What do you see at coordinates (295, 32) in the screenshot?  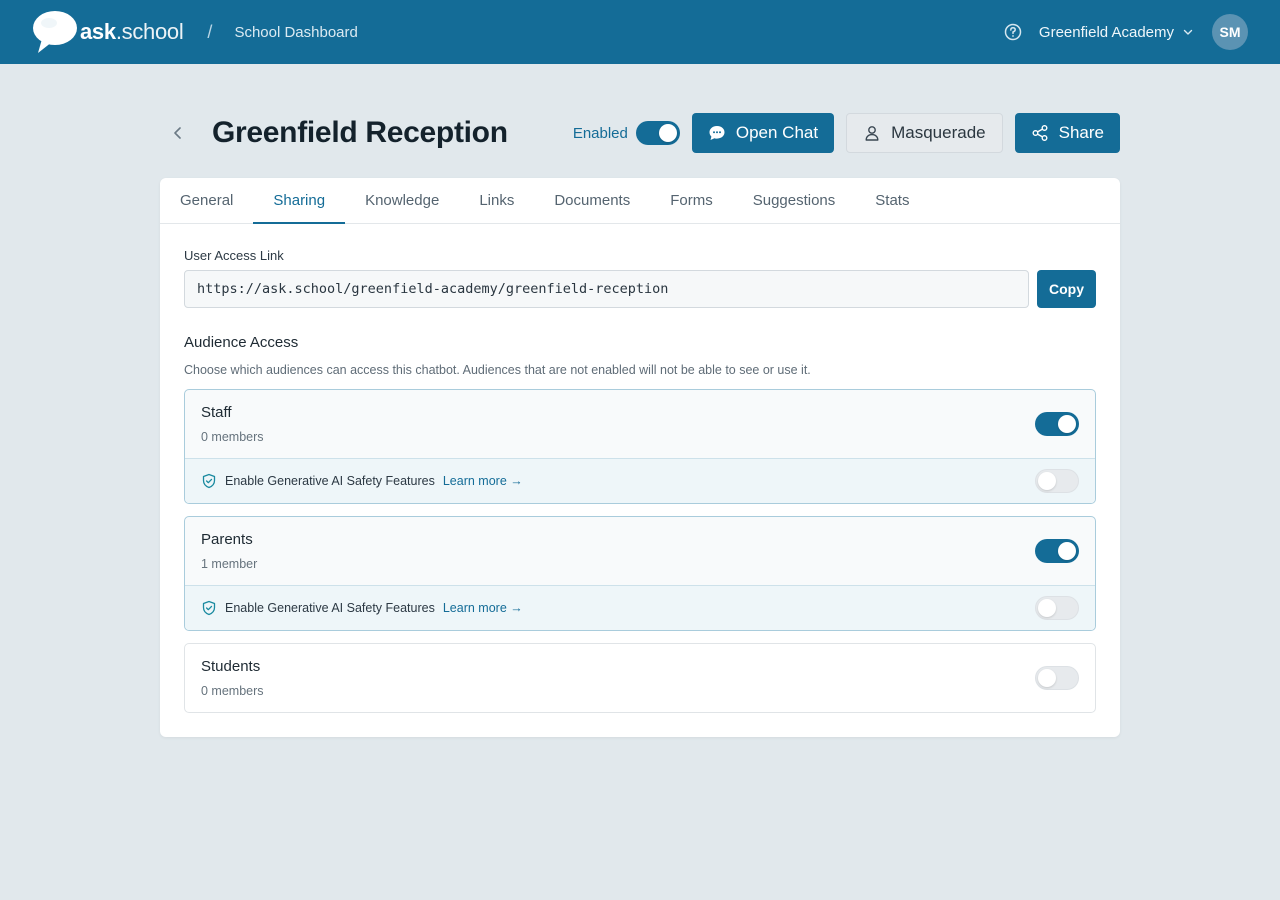 I see `breadcrumb-school-dashboard: School Dashboard` at bounding box center [295, 32].